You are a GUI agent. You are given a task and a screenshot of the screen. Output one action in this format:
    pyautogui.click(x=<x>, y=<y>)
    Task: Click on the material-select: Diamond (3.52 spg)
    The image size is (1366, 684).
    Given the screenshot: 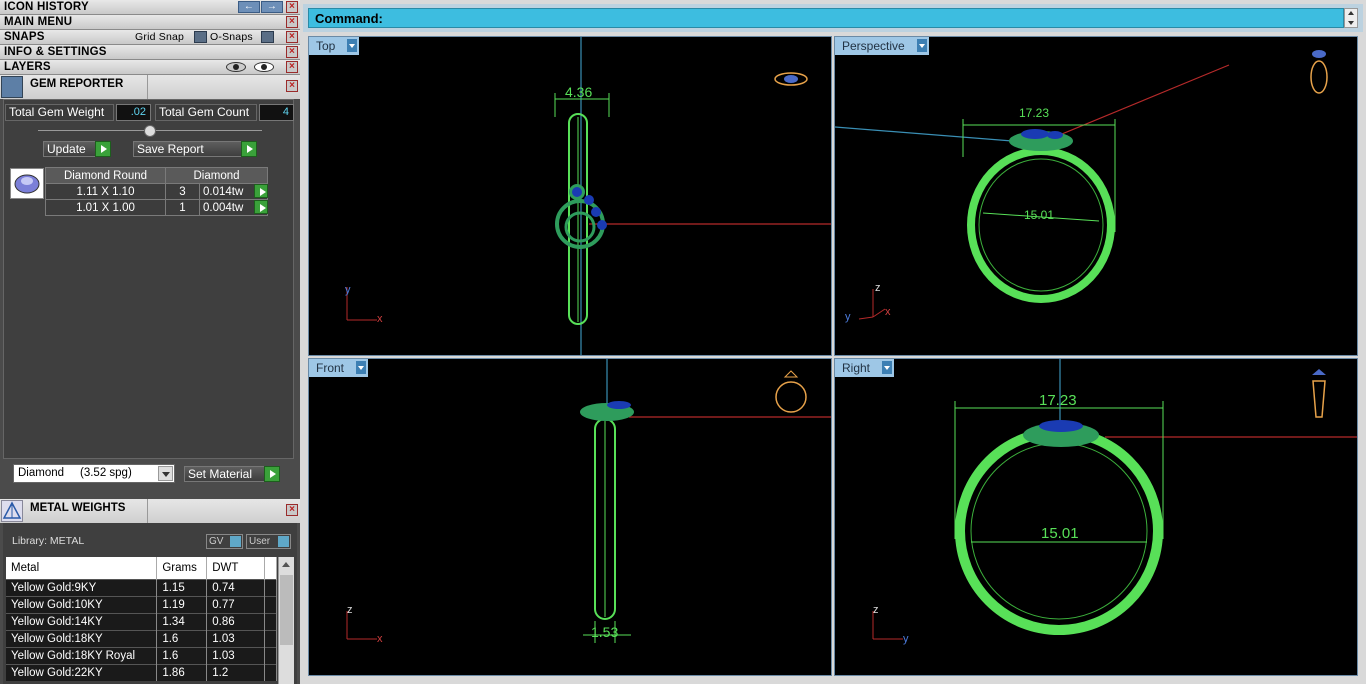 What is the action you would take?
    pyautogui.click(x=94, y=473)
    